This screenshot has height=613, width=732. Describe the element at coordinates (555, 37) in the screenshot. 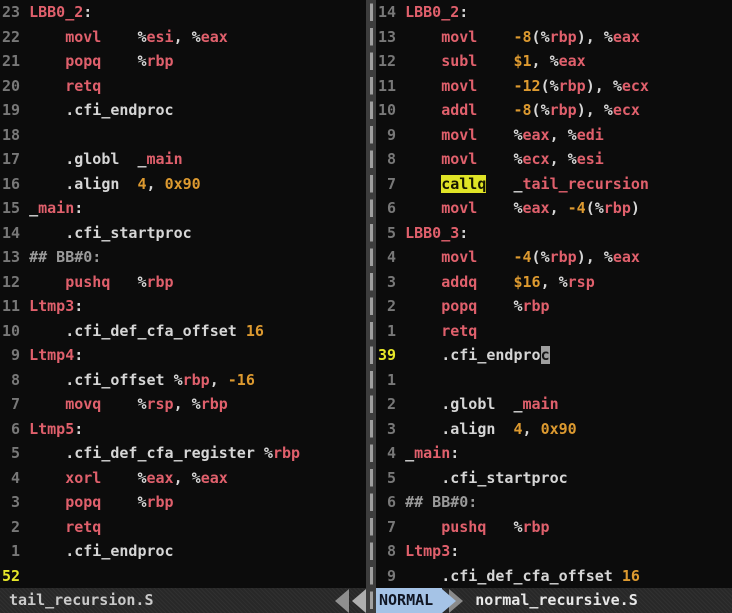

I see `code-line: 13 movl -8(%rbp), %eax` at that location.